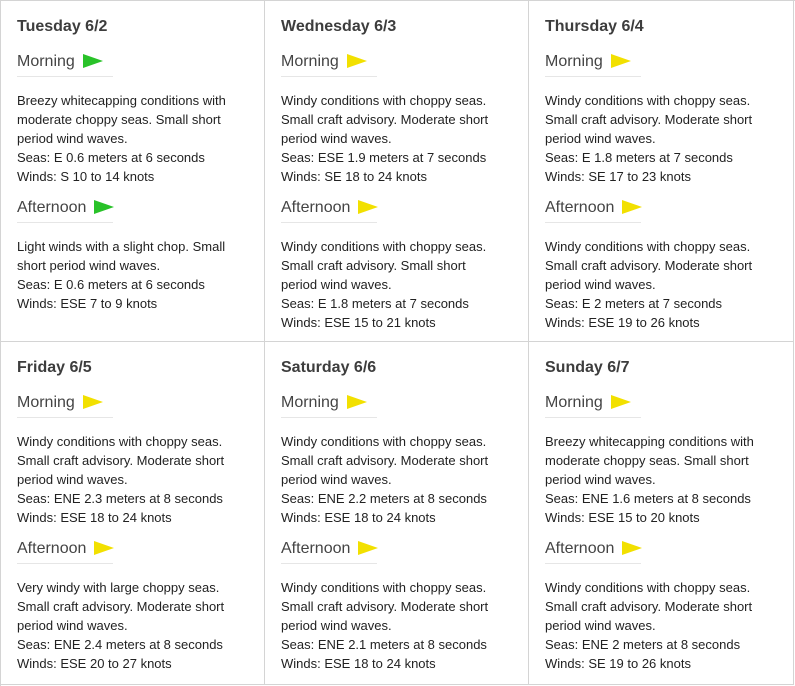 This screenshot has height=686, width=795. I want to click on green-flag-icon, so click(104, 207).